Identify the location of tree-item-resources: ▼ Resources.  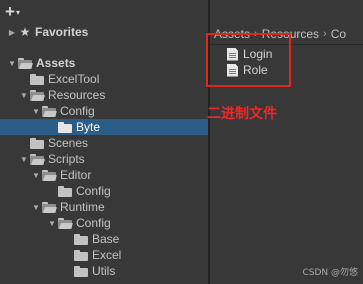
(52, 95).